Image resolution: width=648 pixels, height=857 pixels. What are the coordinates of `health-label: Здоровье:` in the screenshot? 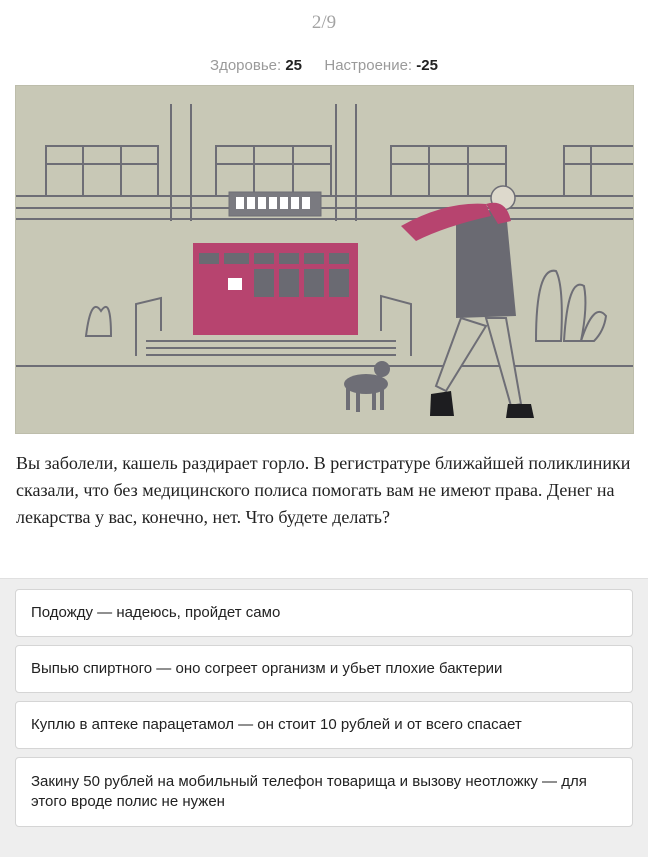 It's located at (246, 65).